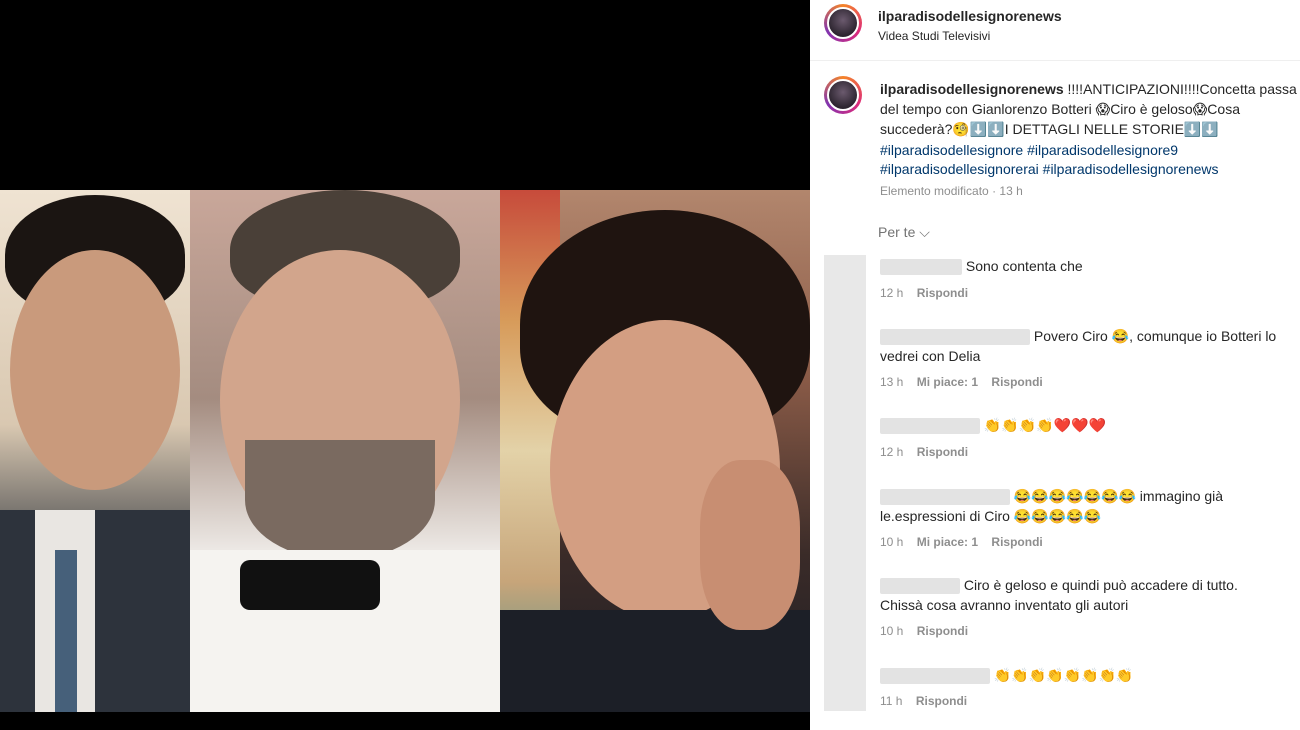  I want to click on caption-text-4: Cosa, so click(1223, 108).